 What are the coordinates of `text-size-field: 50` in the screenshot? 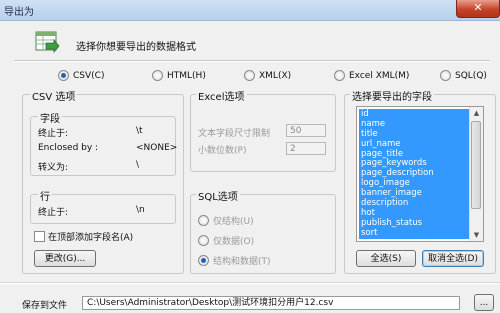 It's located at (306, 130).